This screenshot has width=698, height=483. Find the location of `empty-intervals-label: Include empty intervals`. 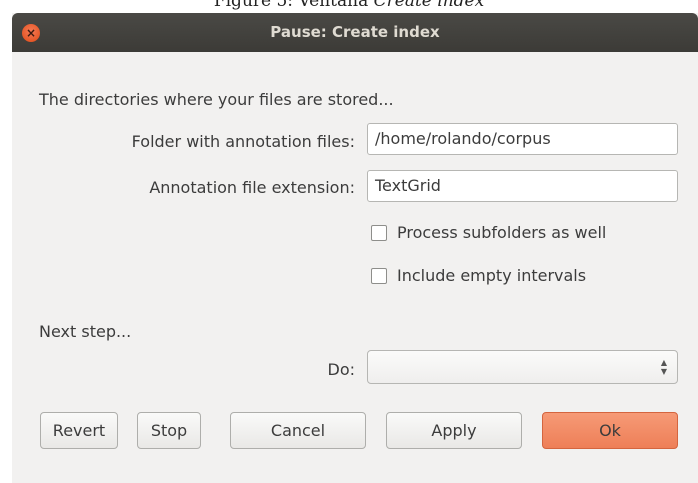

empty-intervals-label: Include empty intervals is located at coordinates (492, 275).